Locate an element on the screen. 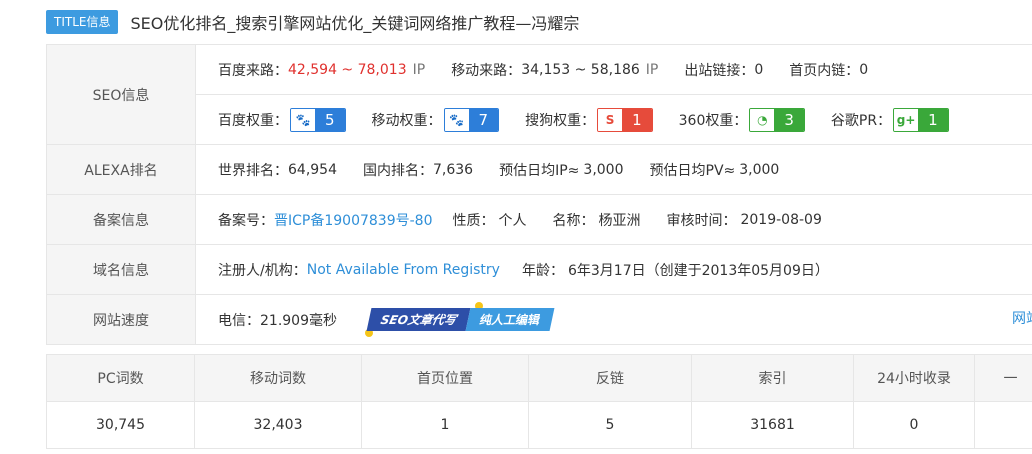  domain-created: （创建于2013年05月09日） is located at coordinates (737, 270).